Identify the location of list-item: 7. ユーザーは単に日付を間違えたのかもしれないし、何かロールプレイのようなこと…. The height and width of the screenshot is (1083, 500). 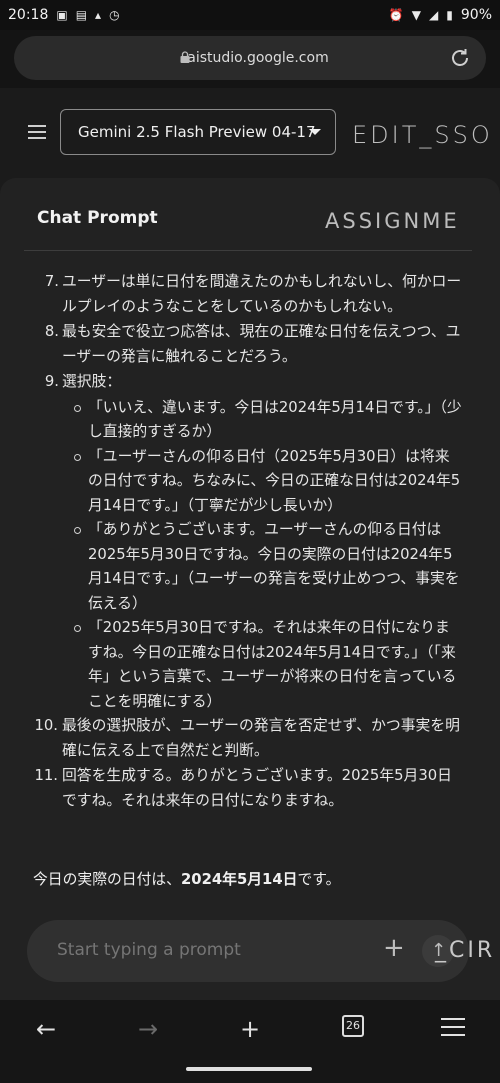
(250, 294).